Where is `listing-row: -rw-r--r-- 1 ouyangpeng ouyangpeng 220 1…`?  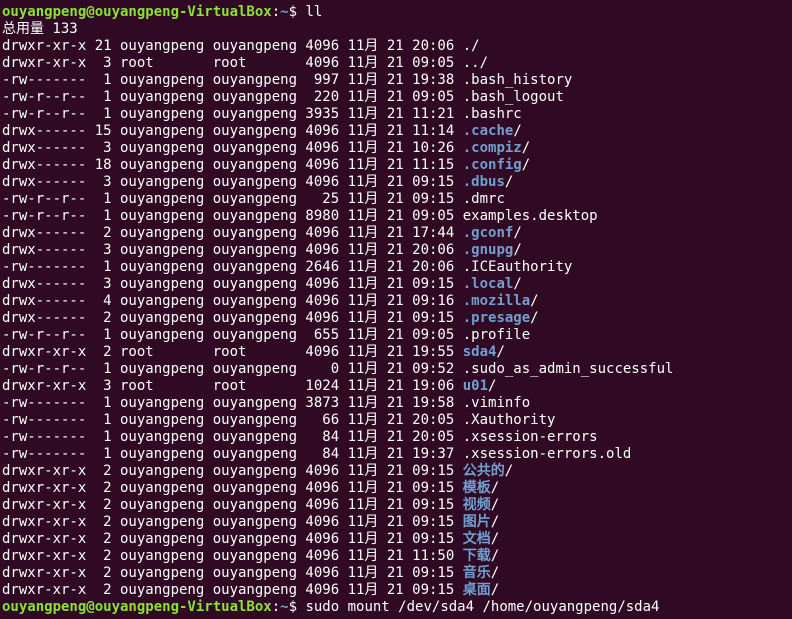
listing-row: -rw-r--r-- 1 ouyangpeng ouyangpeng 220 1… is located at coordinates (397, 97).